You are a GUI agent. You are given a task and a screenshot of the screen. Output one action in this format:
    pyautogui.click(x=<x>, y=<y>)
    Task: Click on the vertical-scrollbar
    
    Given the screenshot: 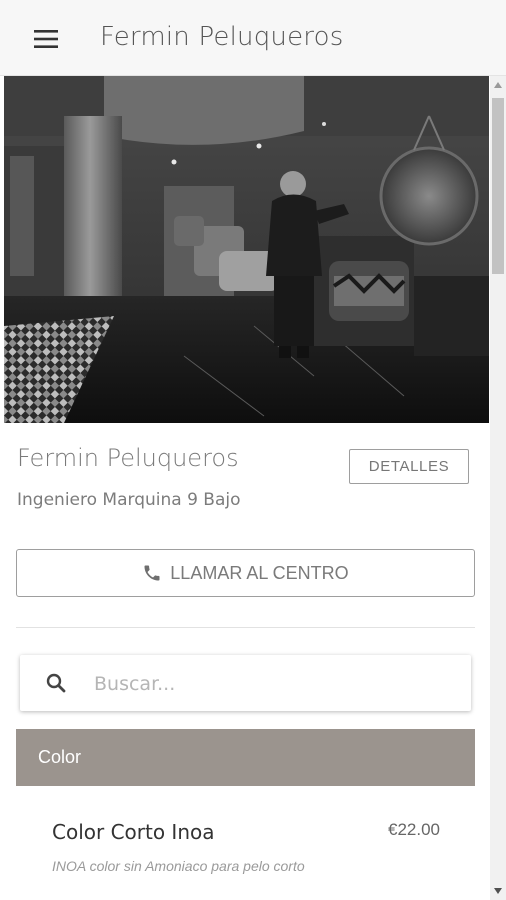 What is the action you would take?
    pyautogui.click(x=498, y=488)
    